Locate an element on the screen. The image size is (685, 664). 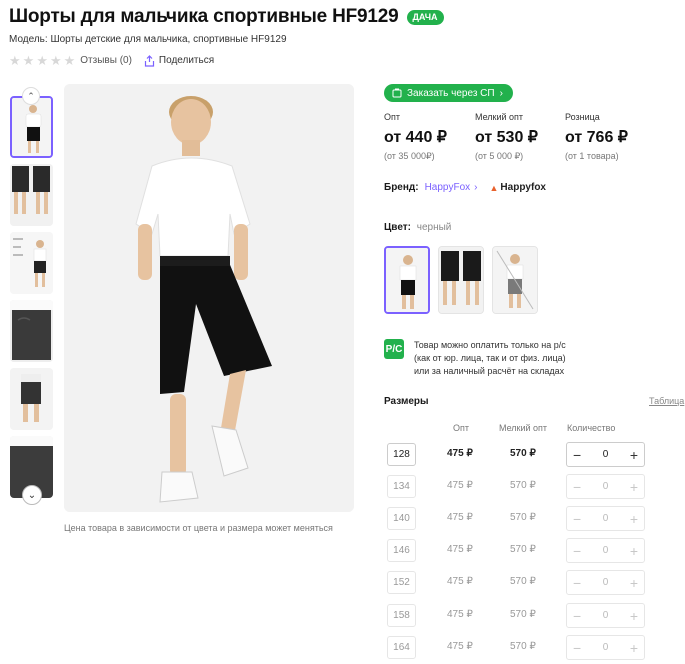
size-label: 164 is located at coordinates (401, 647).